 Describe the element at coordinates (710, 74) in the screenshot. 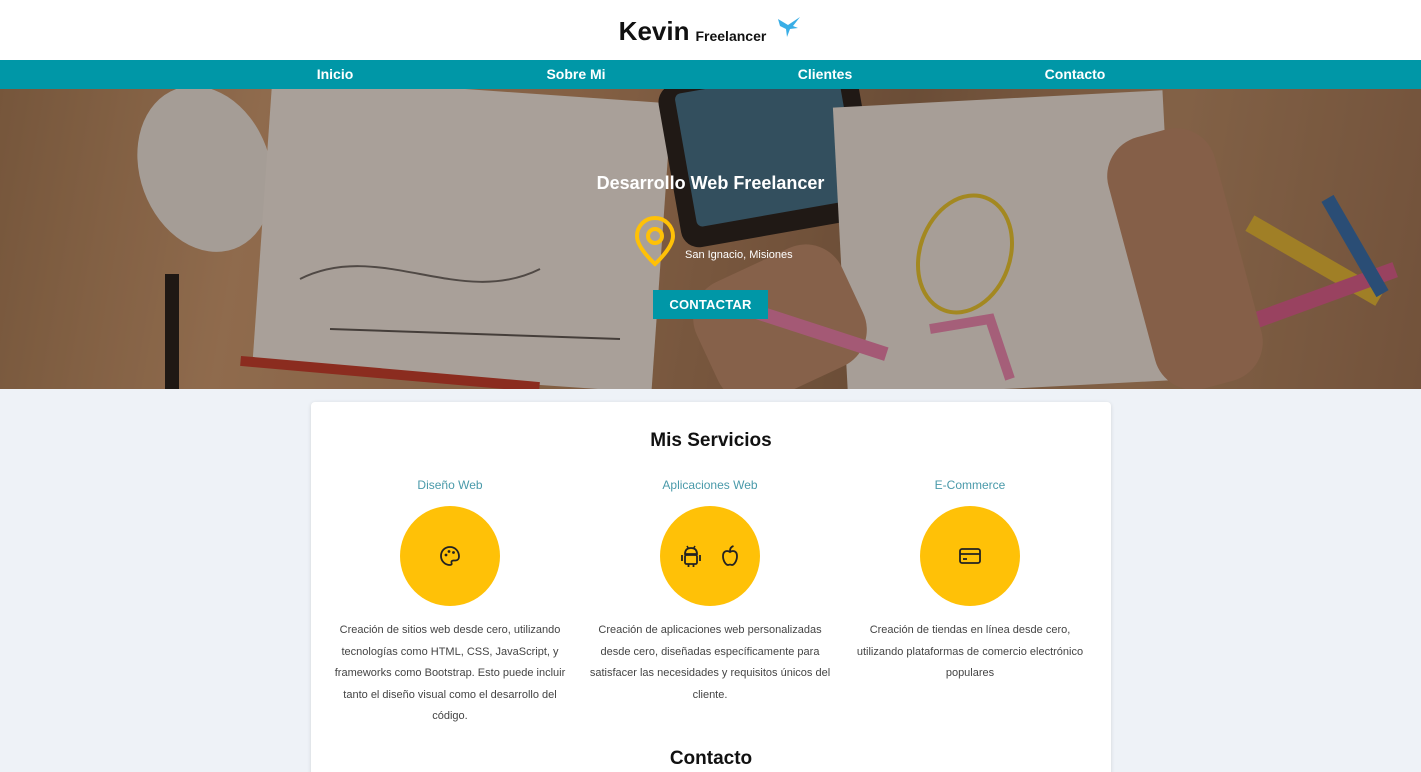

I see `main-nav: Inicio Sobre Mi Clientes Contacto` at that location.